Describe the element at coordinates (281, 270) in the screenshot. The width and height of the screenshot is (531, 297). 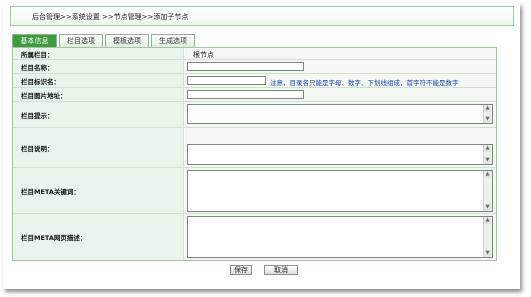
I see `cancel-button: 取消` at that location.